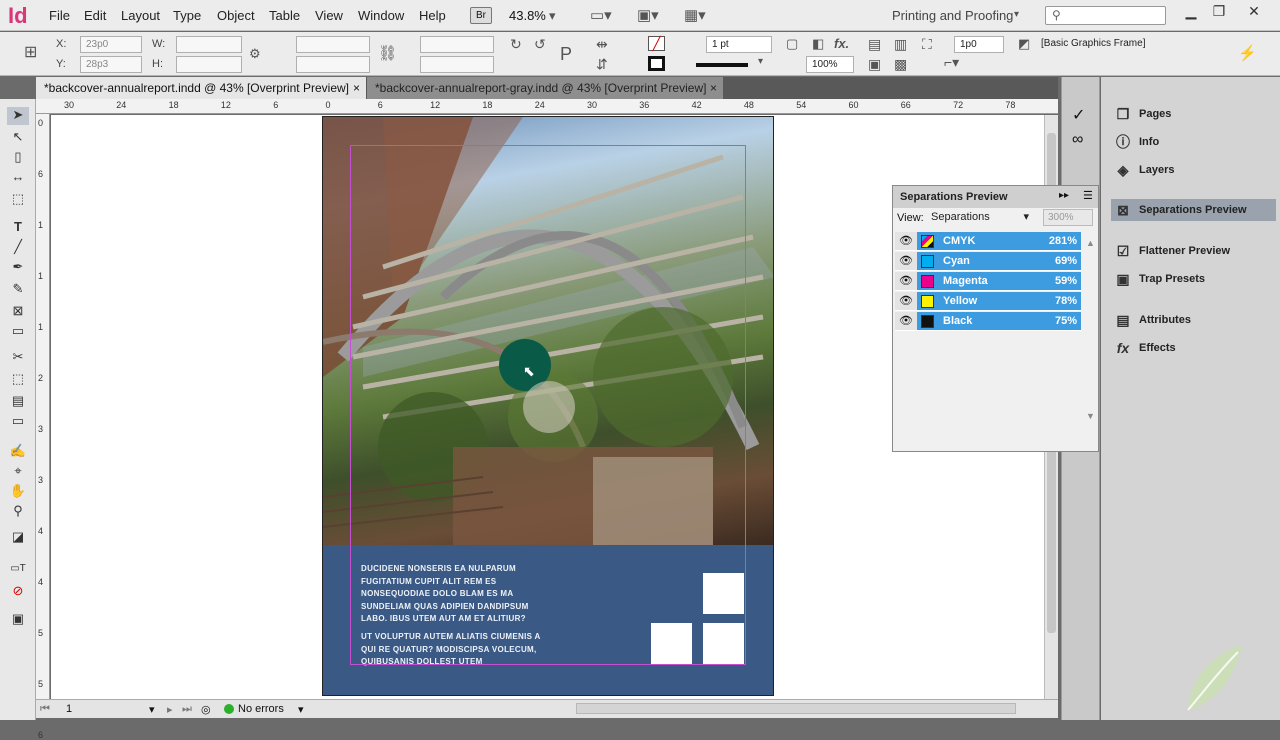  Describe the element at coordinates (481, 15) in the screenshot. I see `bridge-button: Br` at that location.